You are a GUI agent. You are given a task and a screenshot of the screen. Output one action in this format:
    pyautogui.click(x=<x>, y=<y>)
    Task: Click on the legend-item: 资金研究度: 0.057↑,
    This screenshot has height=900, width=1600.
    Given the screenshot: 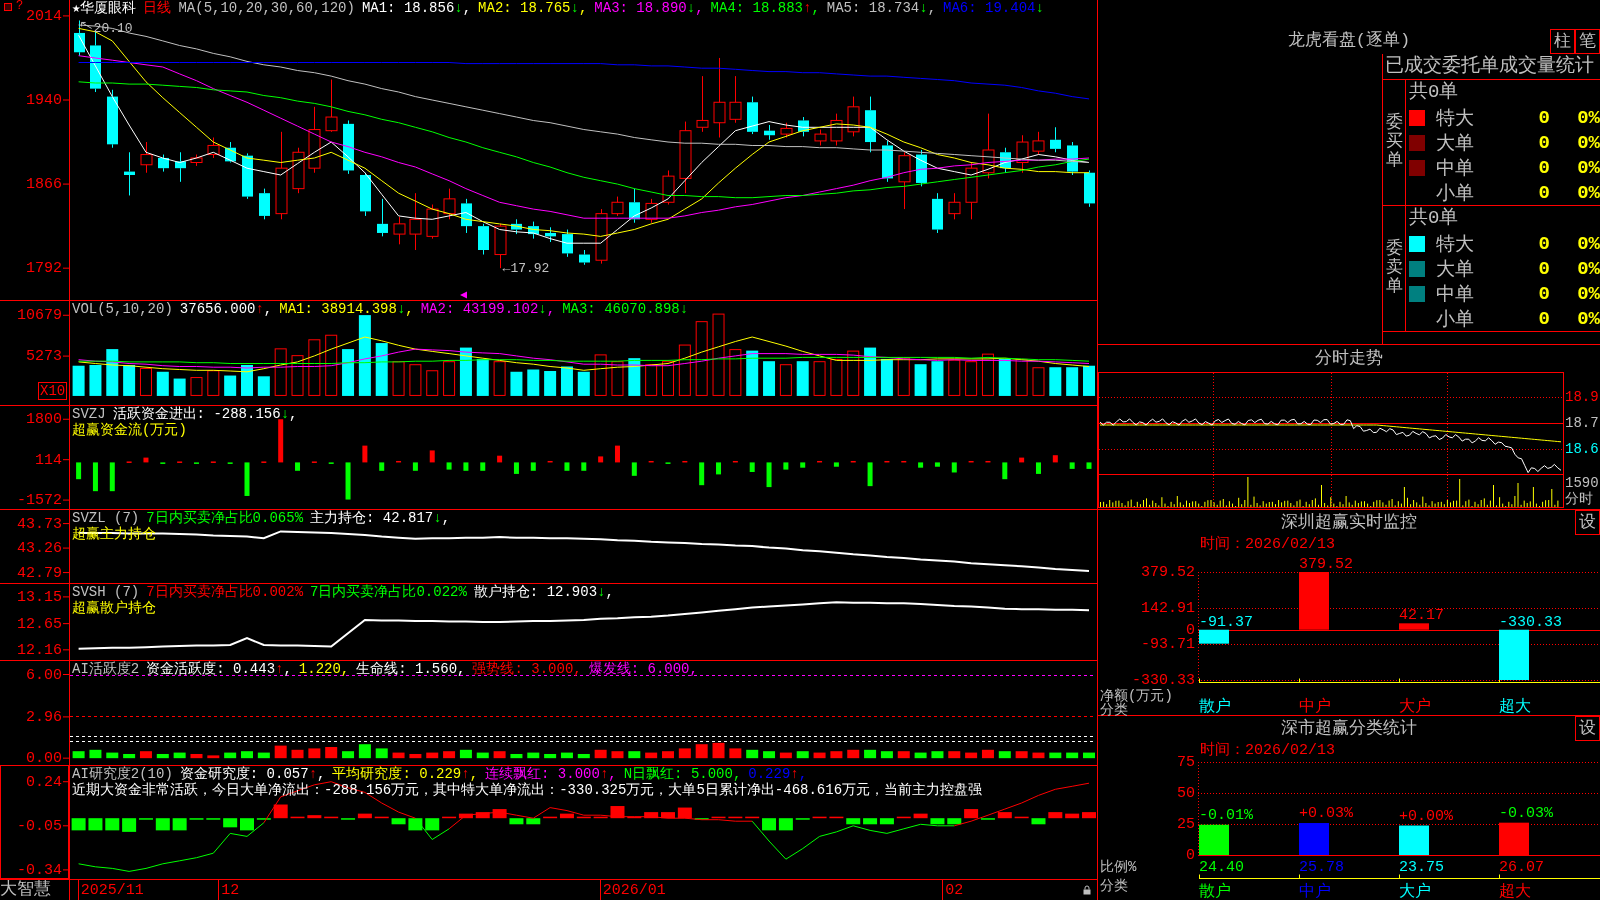 What is the action you would take?
    pyautogui.click(x=252, y=774)
    